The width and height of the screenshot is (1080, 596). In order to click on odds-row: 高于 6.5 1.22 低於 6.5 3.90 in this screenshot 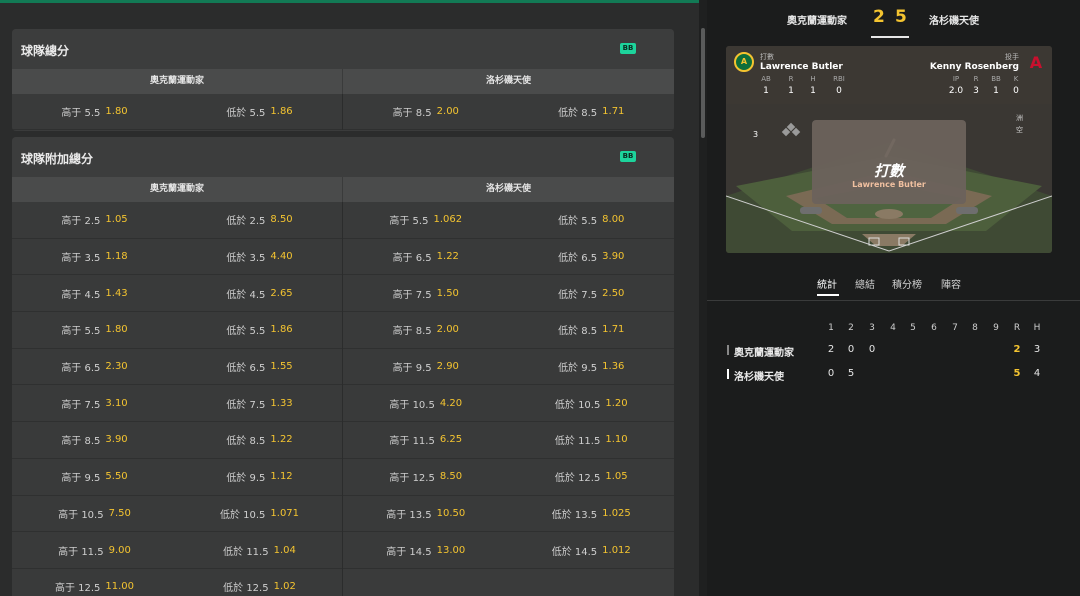, I will do `click(509, 257)`.